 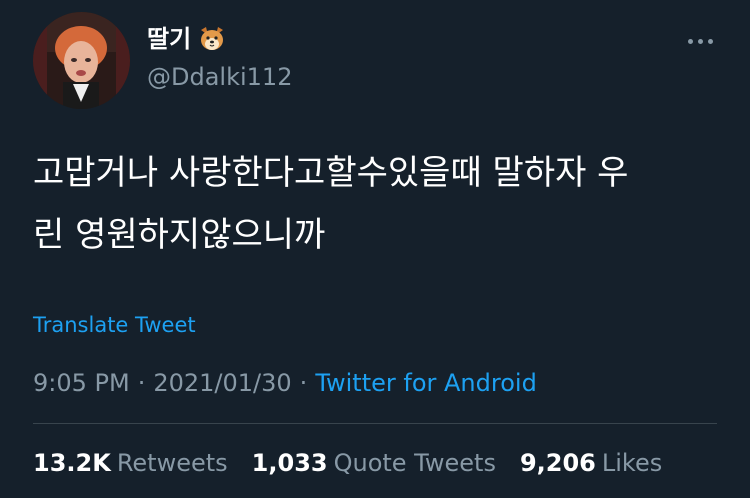 I want to click on divider, so click(x=375, y=423).